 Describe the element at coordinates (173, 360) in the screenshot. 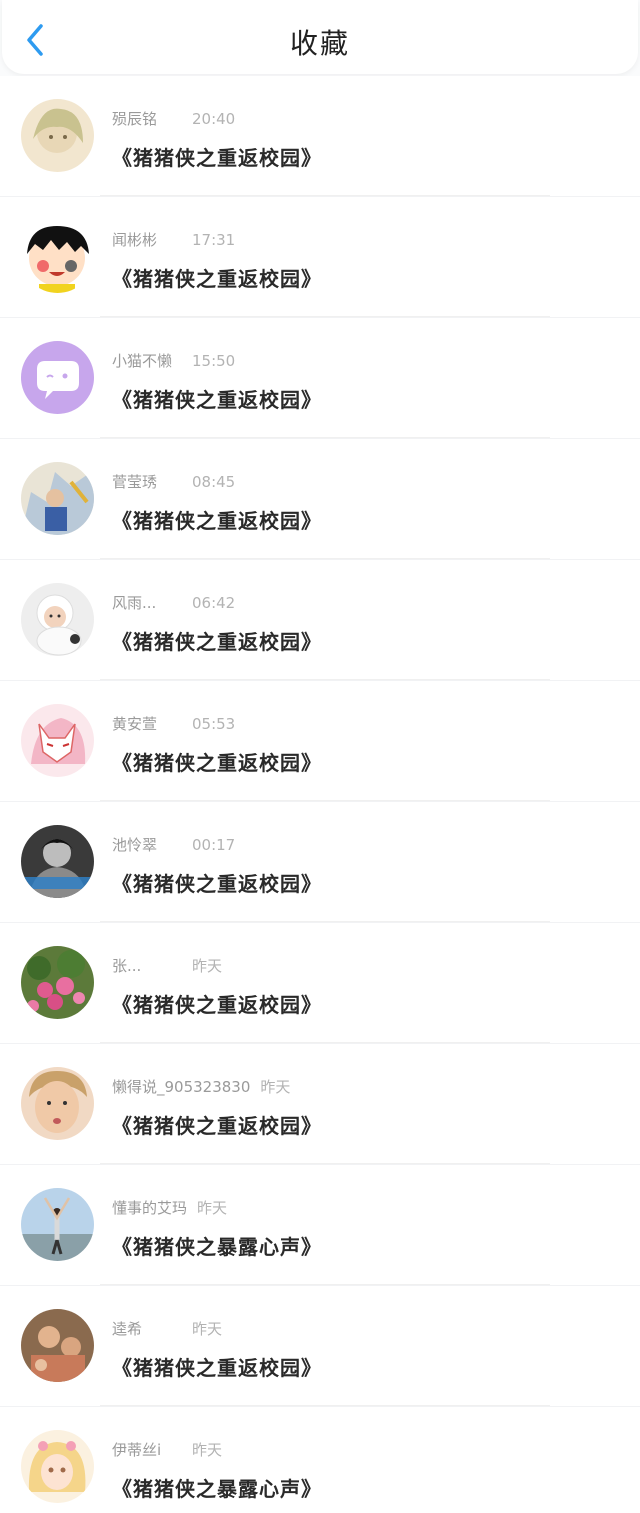

I see `item-meta: 小猫不懒 15:50` at that location.